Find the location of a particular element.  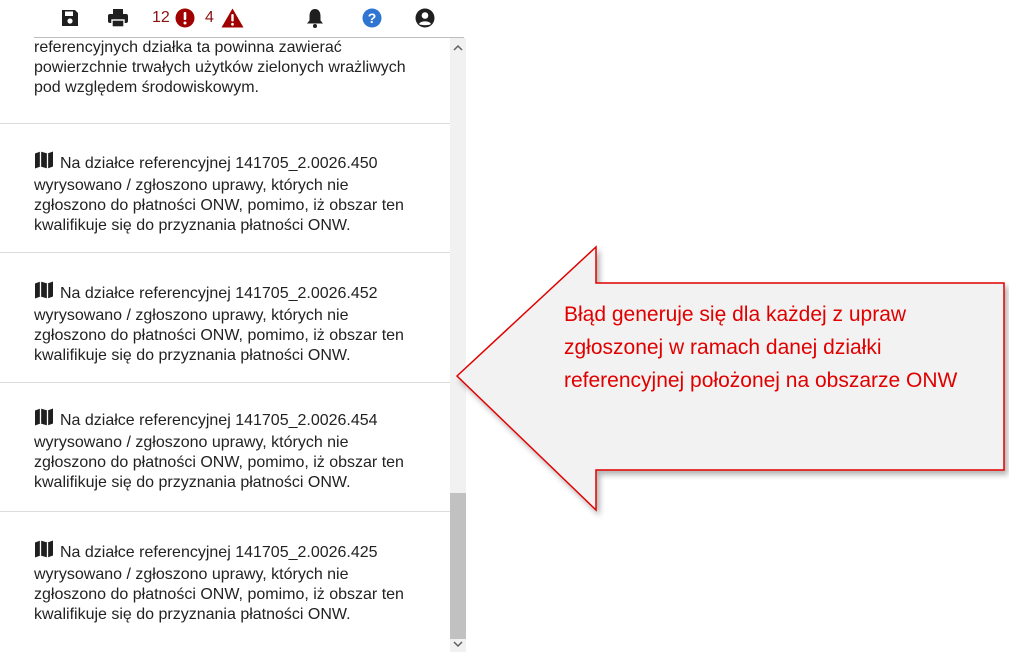

warning-count: 4 is located at coordinates (209, 17).